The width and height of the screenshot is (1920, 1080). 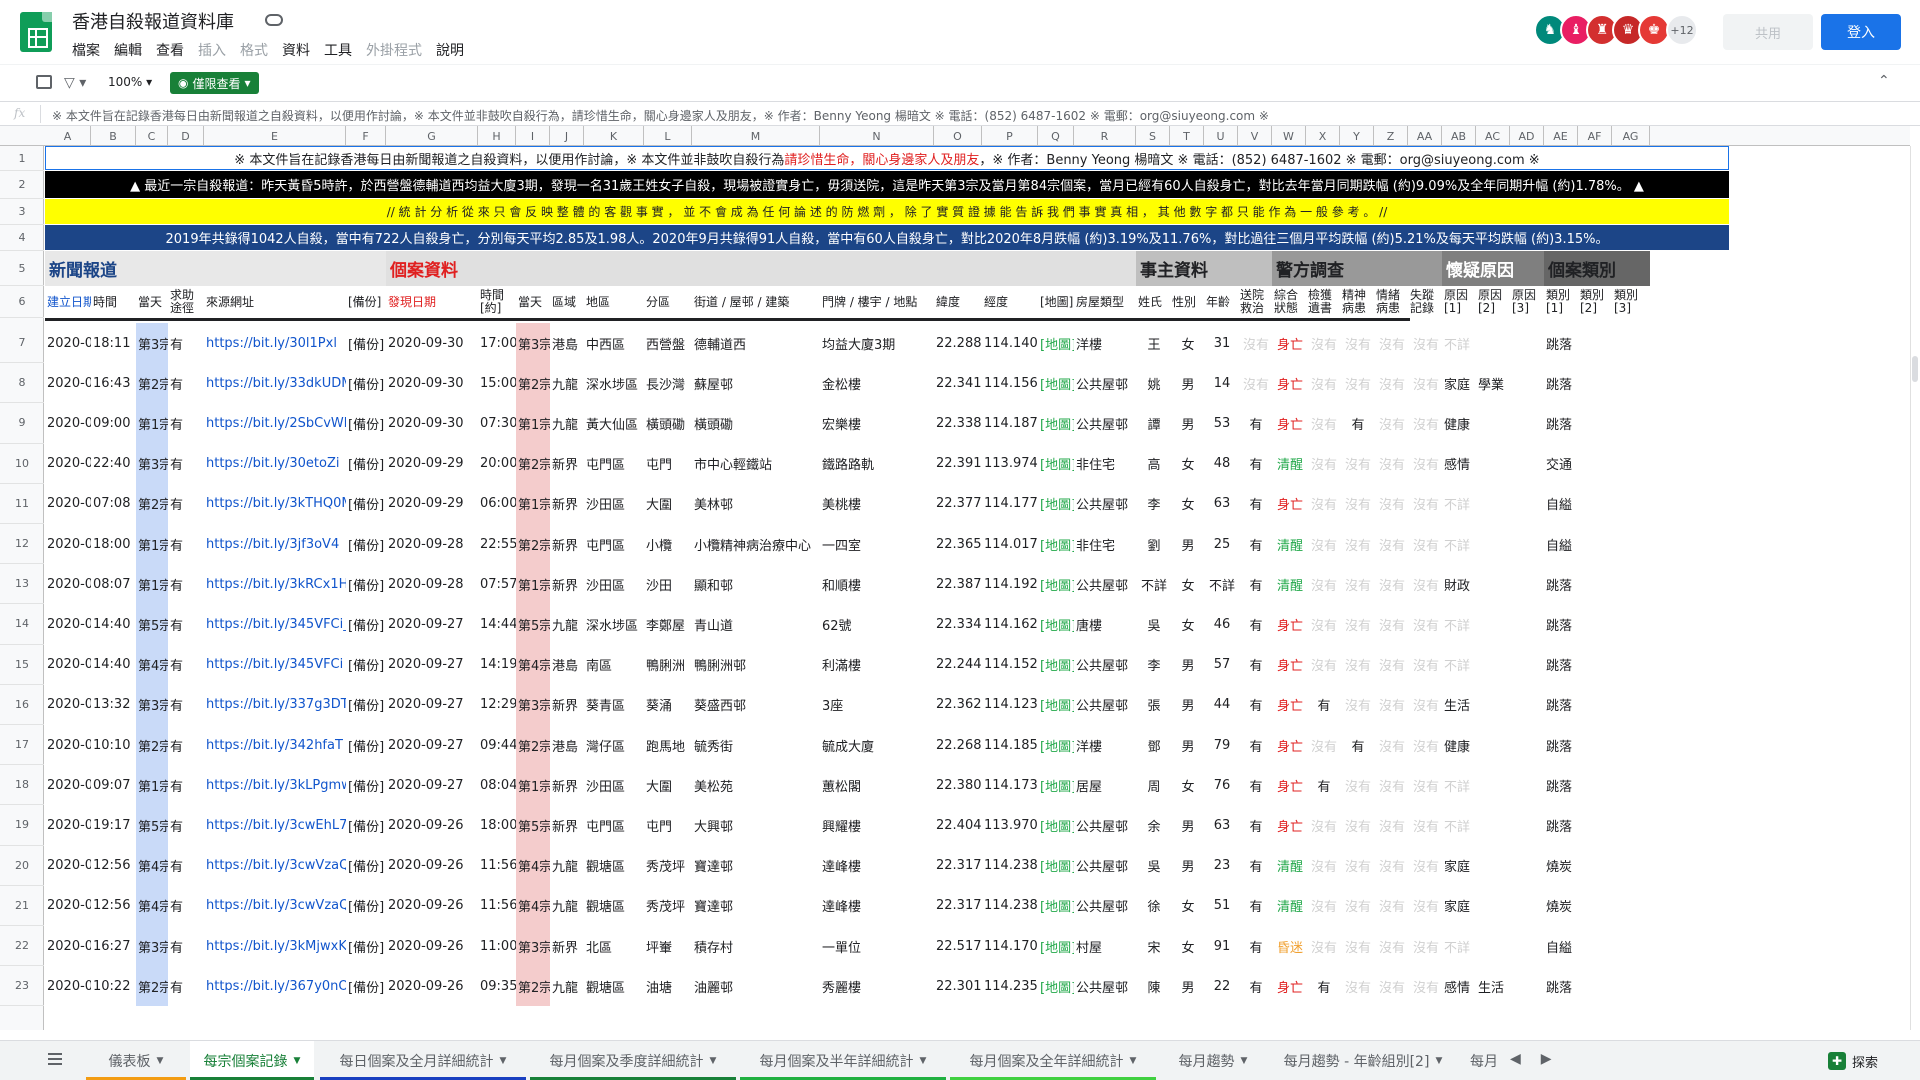 What do you see at coordinates (533, 136) in the screenshot?
I see `column-header: I` at bounding box center [533, 136].